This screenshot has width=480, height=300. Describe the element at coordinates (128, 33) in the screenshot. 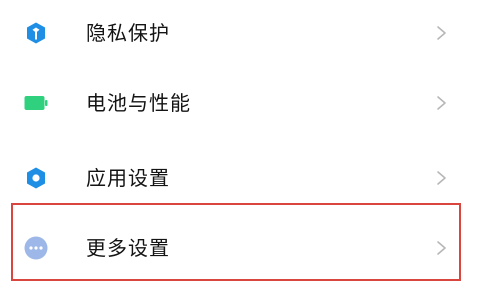

I see `settings-item-label: 隐私保护` at that location.